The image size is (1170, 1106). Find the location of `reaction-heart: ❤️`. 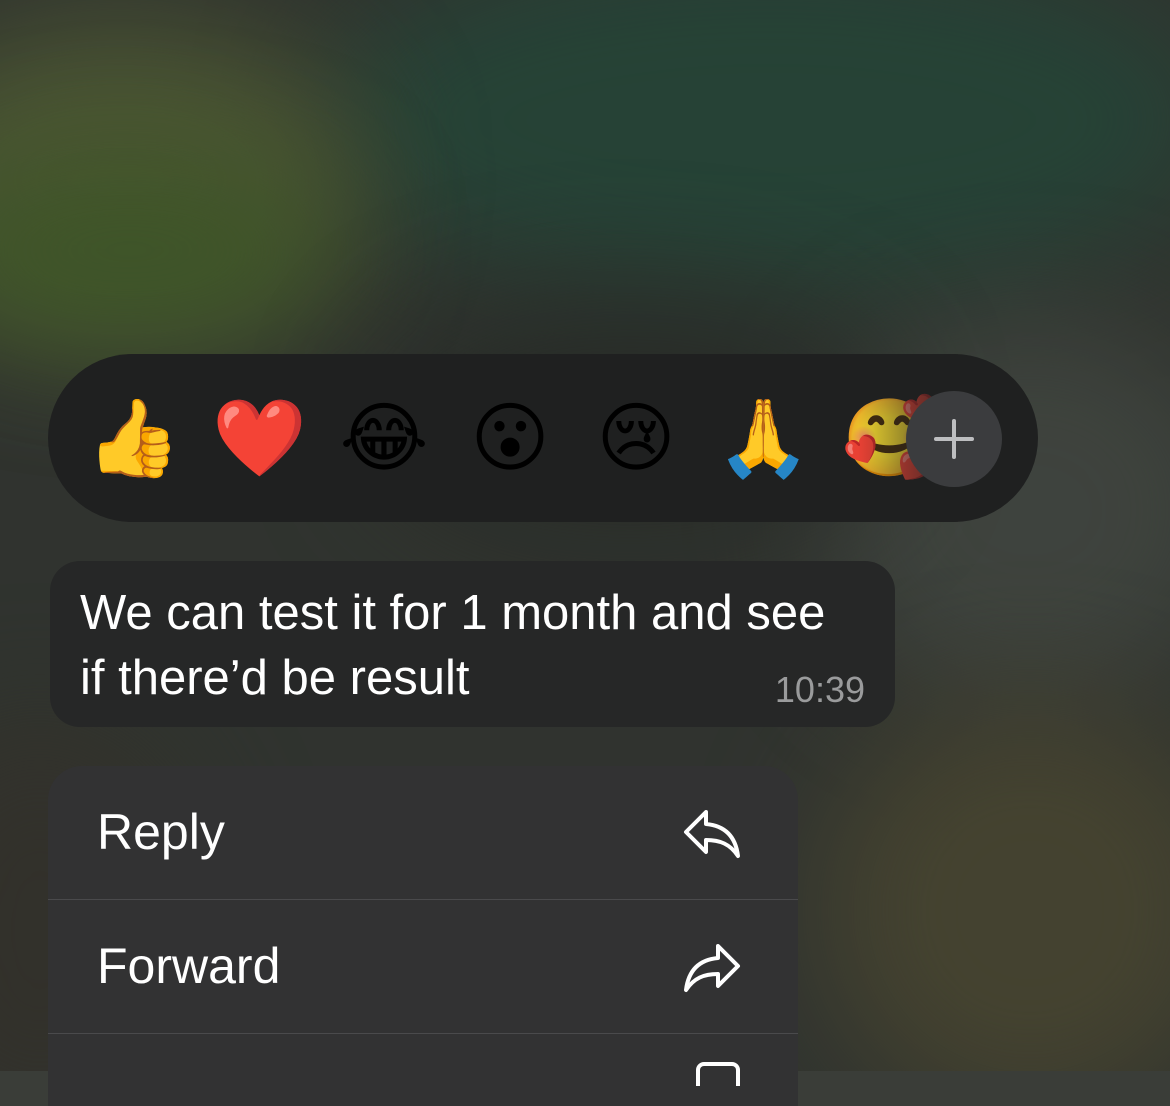

reaction-heart: ❤️ is located at coordinates (259, 438).